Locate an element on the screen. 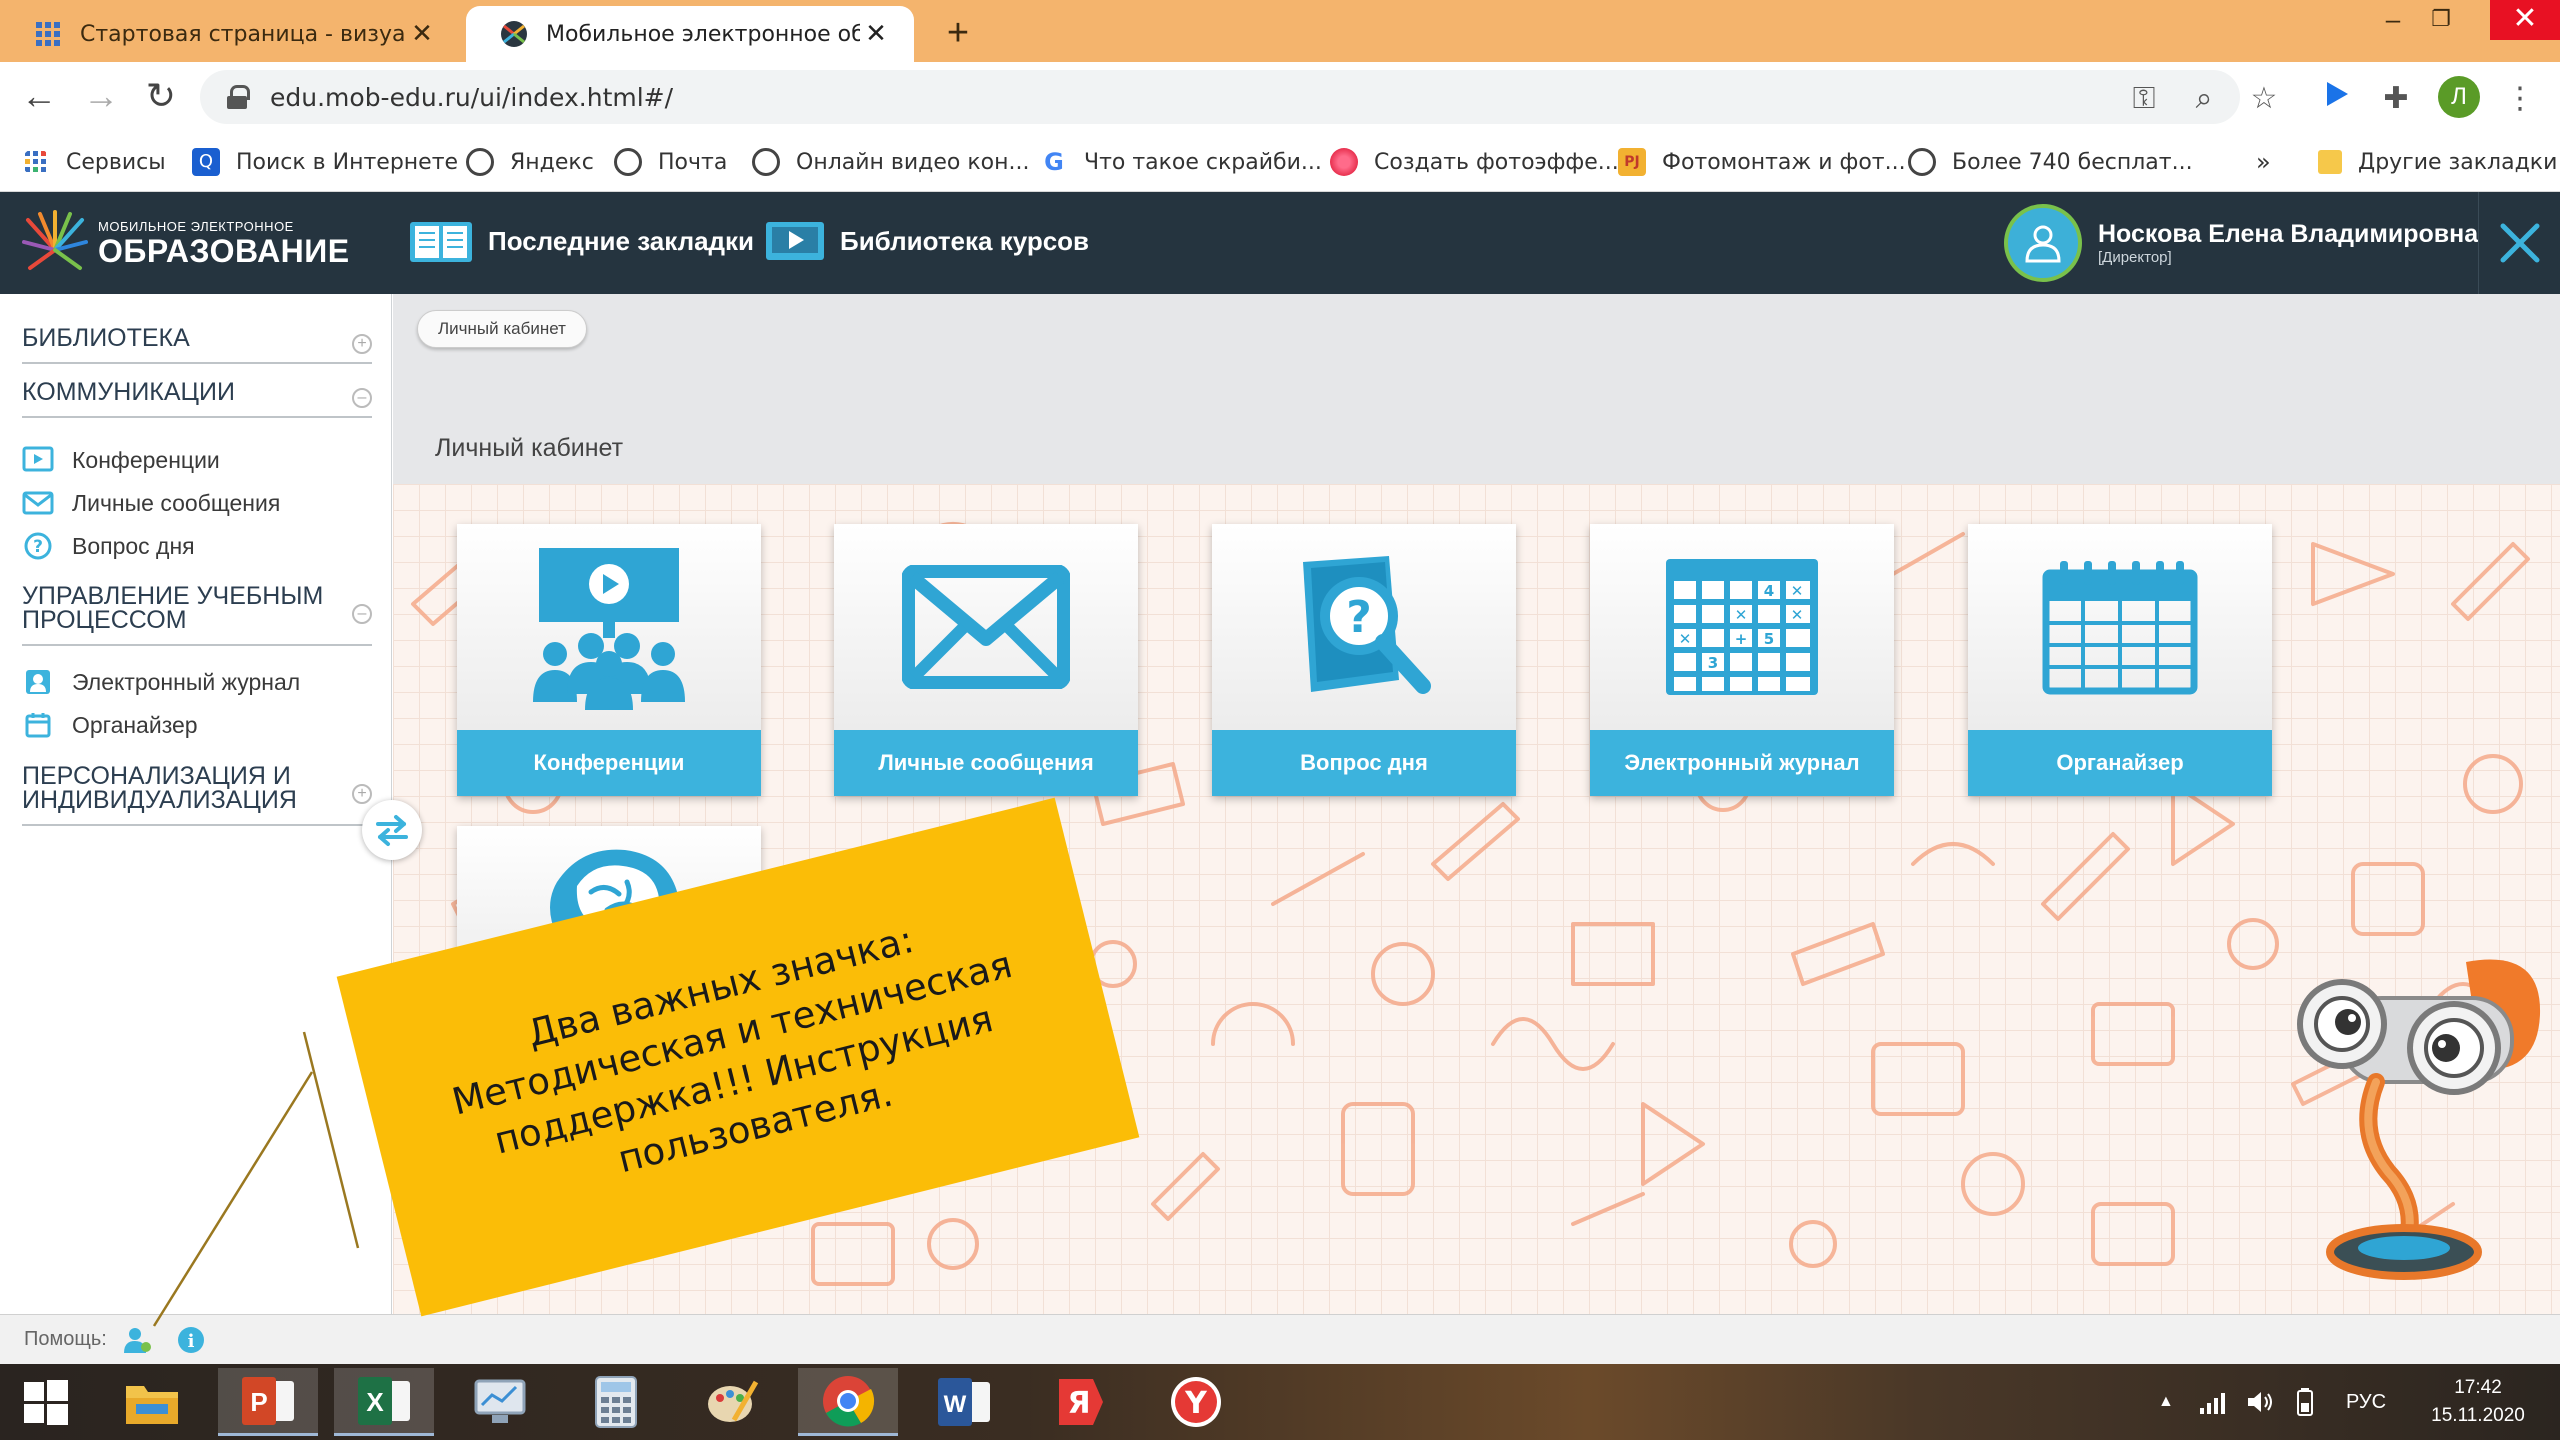 The height and width of the screenshot is (1440, 2560). page-title: Личный кабинет is located at coordinates (529, 448).